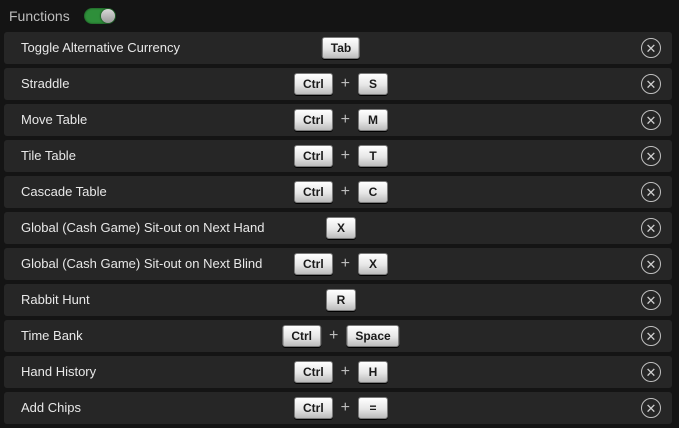 The height and width of the screenshot is (428, 679). What do you see at coordinates (373, 336) in the screenshot?
I see `keycap: Space` at bounding box center [373, 336].